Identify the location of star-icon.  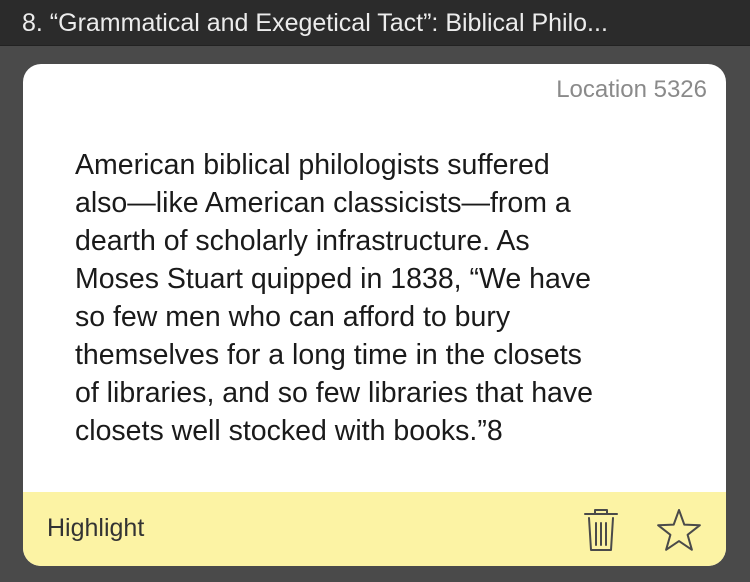
(679, 530).